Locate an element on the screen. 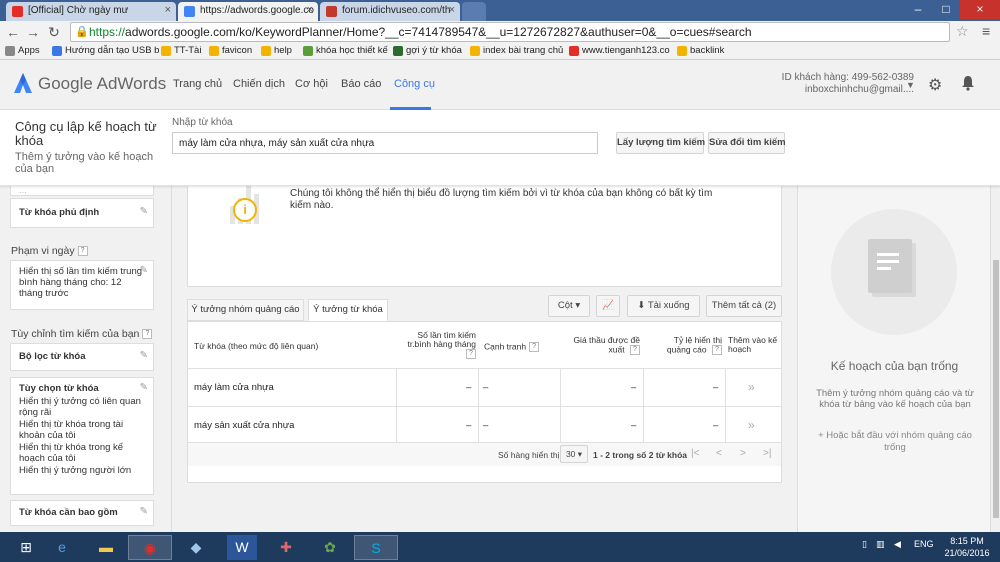  network-icon: ▥ is located at coordinates (880, 544).